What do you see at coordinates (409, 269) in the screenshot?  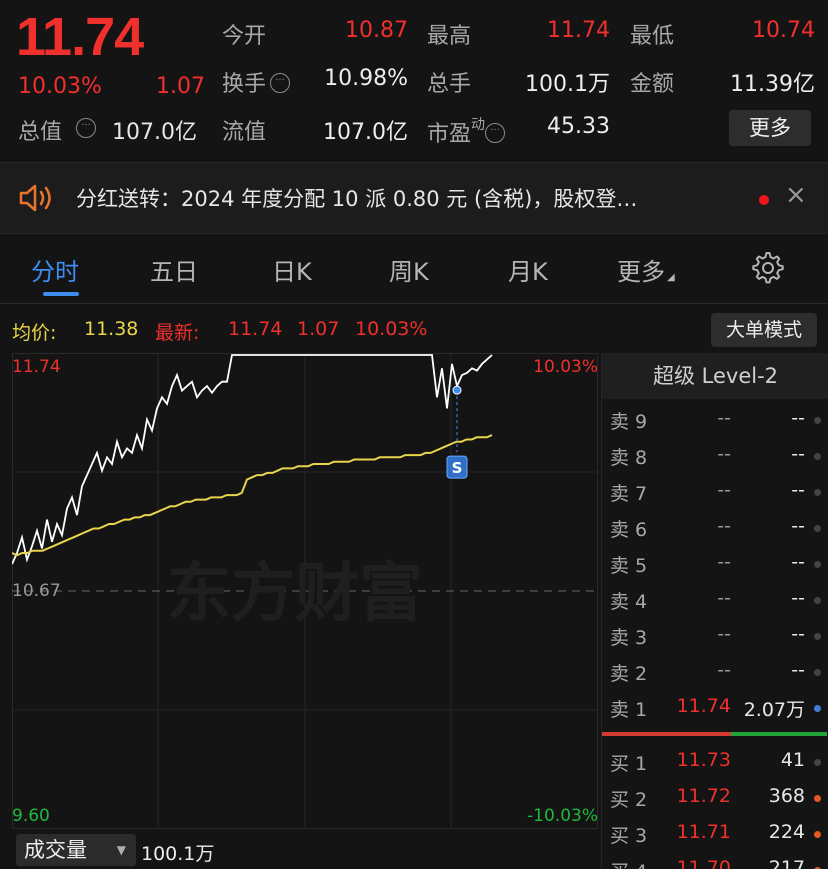 I see `tab-weekly-k: 周K` at bounding box center [409, 269].